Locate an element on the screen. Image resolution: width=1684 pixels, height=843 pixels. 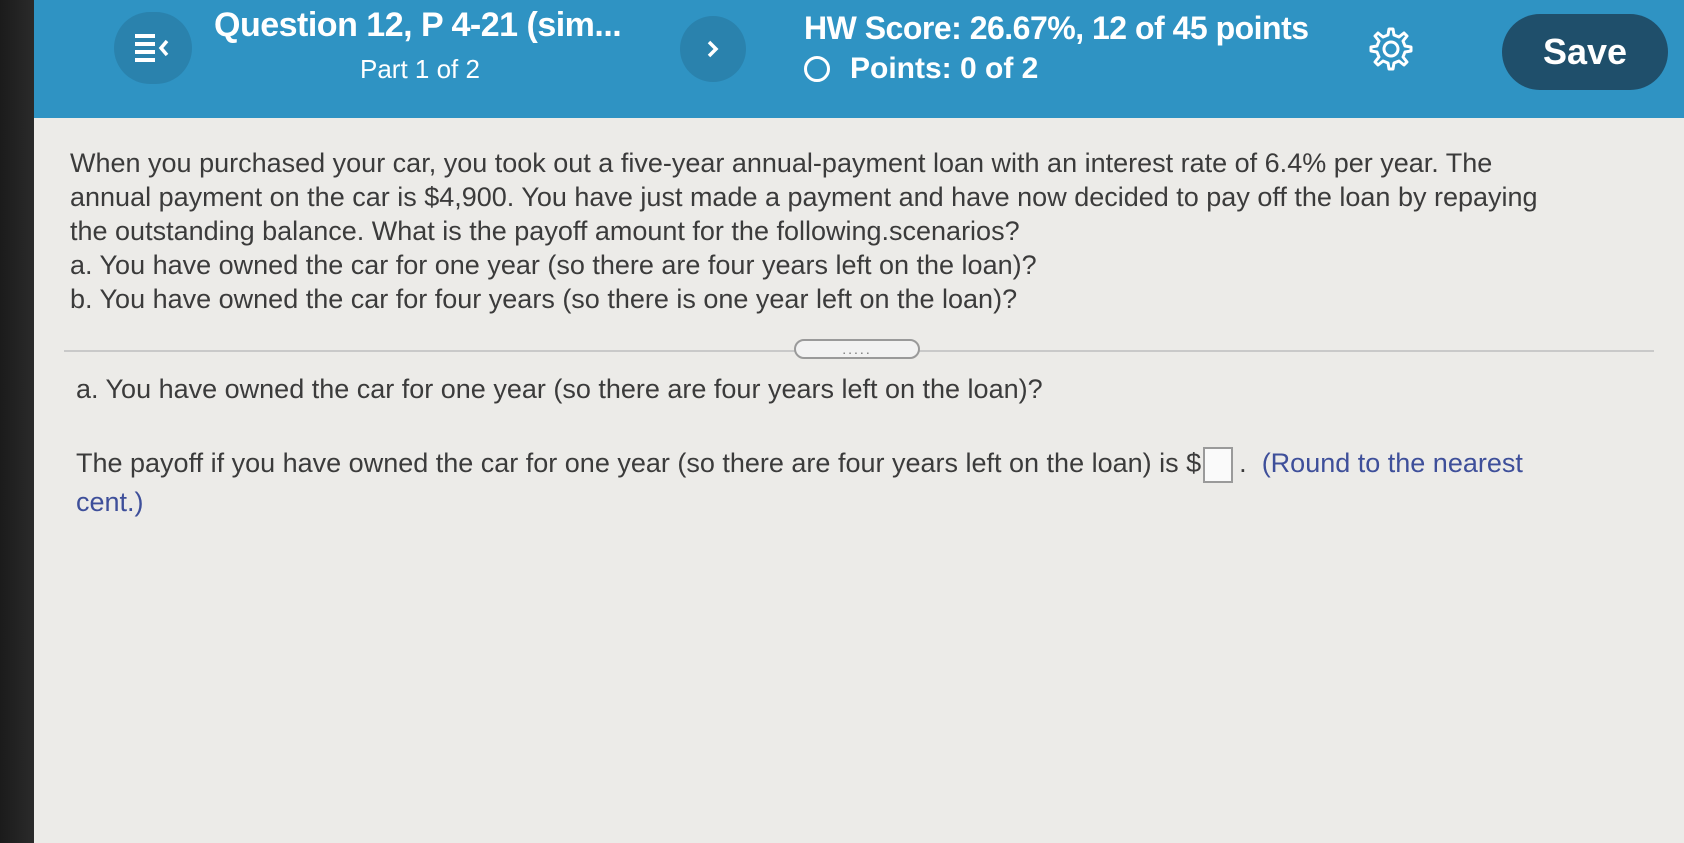
round-note: (Round to the nearest is located at coordinates (1388, 463).